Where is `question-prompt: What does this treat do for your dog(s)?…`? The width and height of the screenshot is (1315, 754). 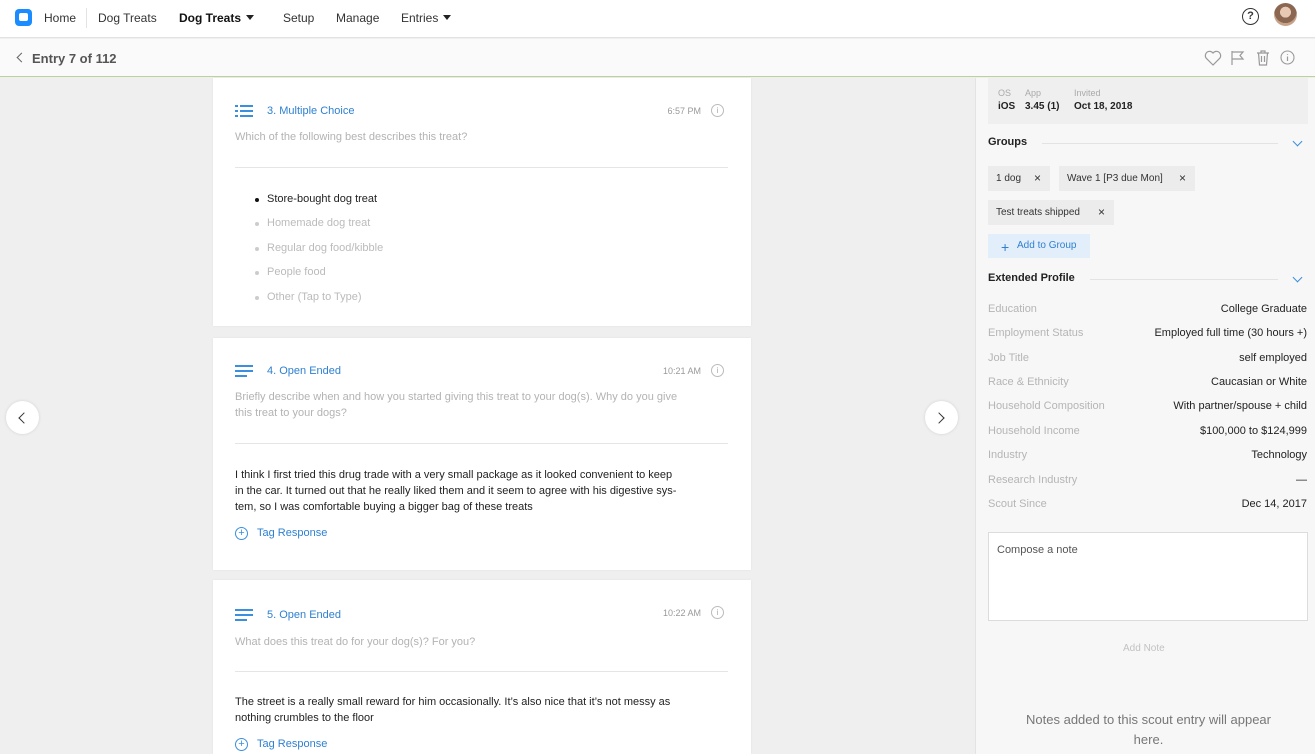
question-prompt: What does this treat do for your dog(s)?… is located at coordinates (355, 642).